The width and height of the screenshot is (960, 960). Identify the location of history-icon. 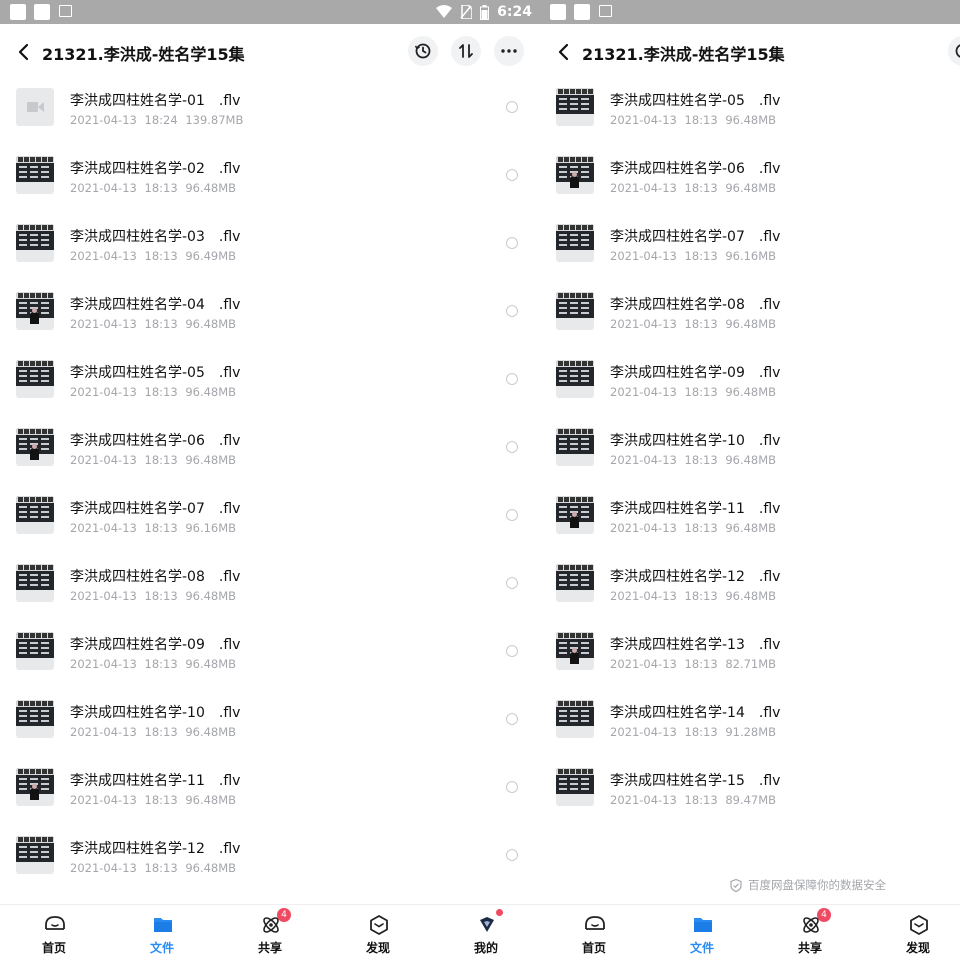
(422, 51).